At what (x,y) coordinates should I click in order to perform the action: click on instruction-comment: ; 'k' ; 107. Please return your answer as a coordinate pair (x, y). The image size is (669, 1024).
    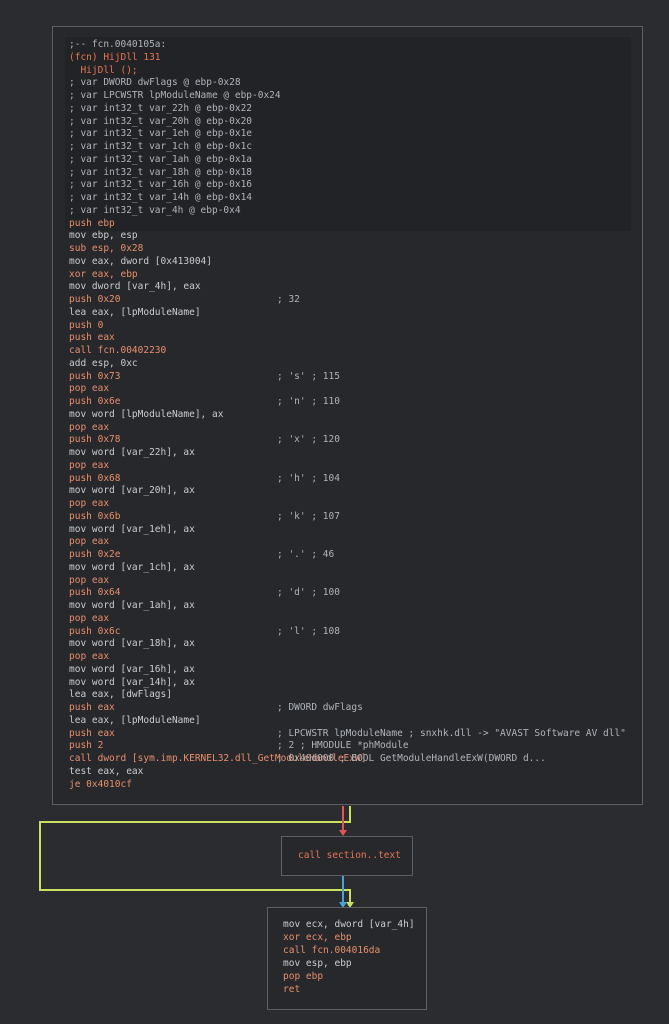
    Looking at the image, I should click on (308, 516).